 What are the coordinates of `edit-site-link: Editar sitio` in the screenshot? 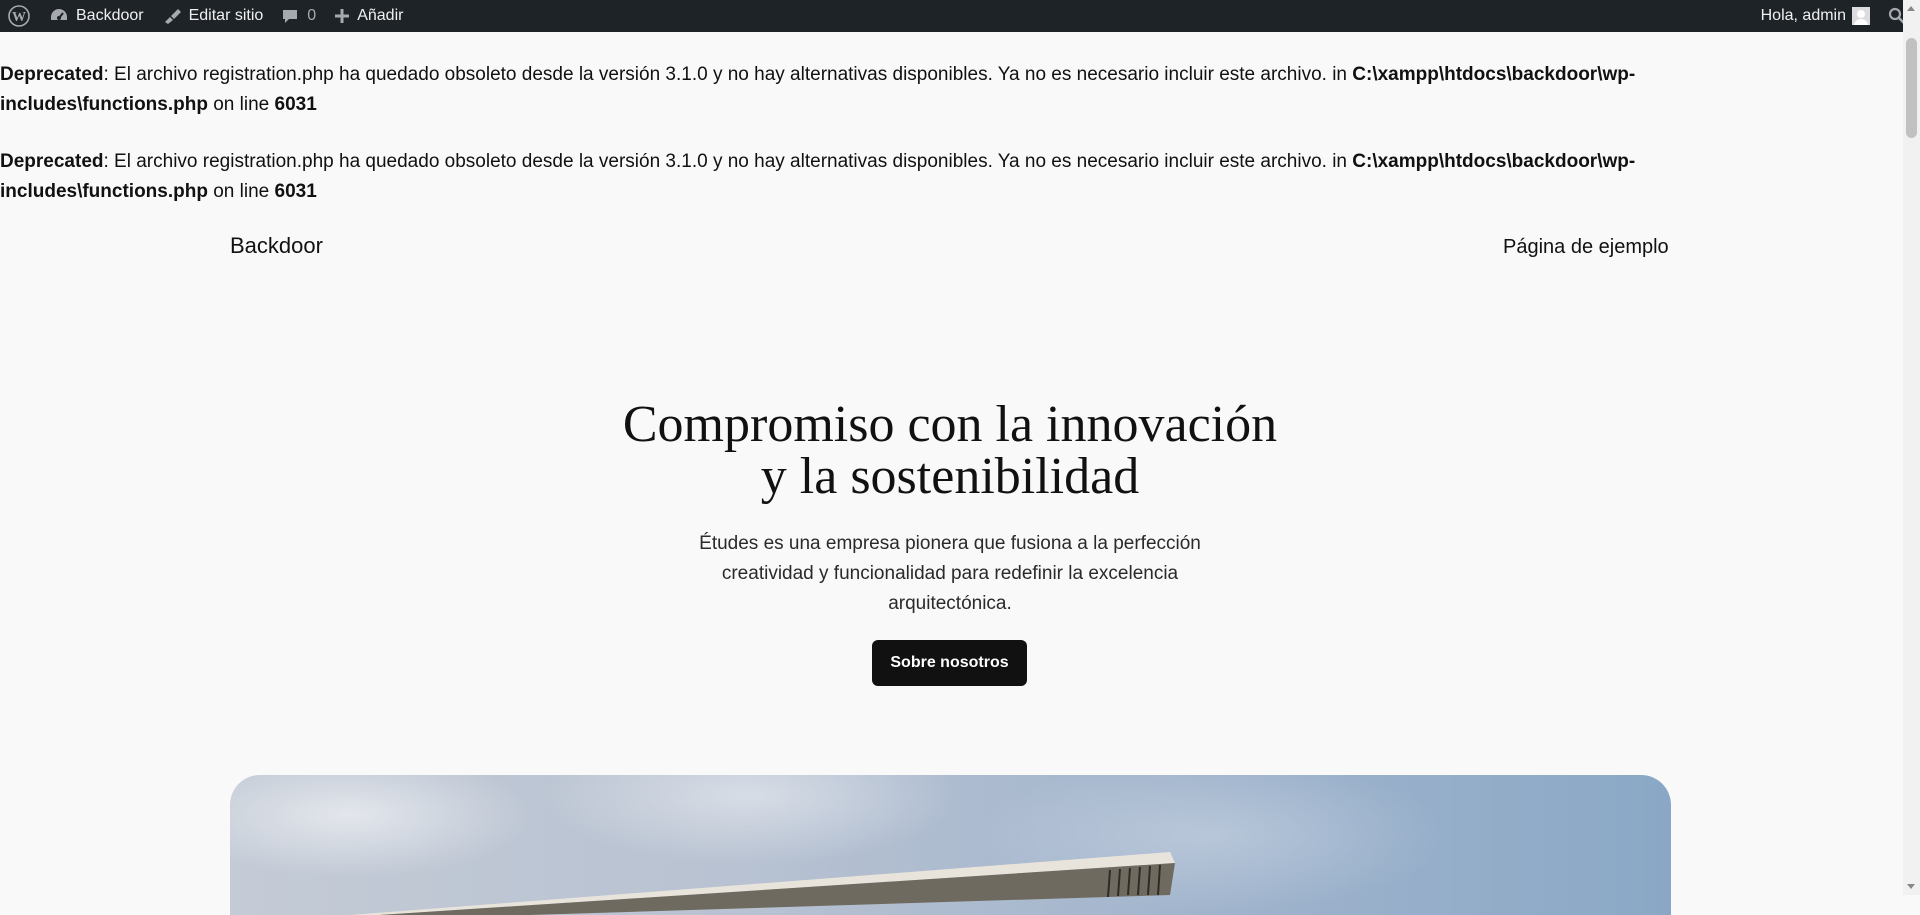 It's located at (213, 16).